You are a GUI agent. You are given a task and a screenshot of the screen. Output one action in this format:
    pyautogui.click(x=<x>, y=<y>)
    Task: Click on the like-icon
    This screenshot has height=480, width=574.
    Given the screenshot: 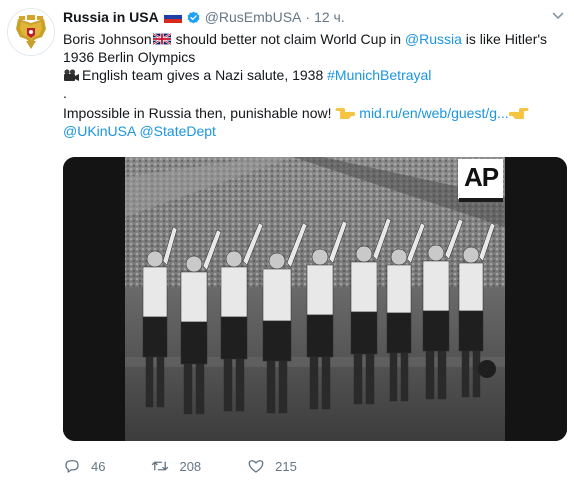 What is the action you would take?
    pyautogui.click(x=256, y=466)
    